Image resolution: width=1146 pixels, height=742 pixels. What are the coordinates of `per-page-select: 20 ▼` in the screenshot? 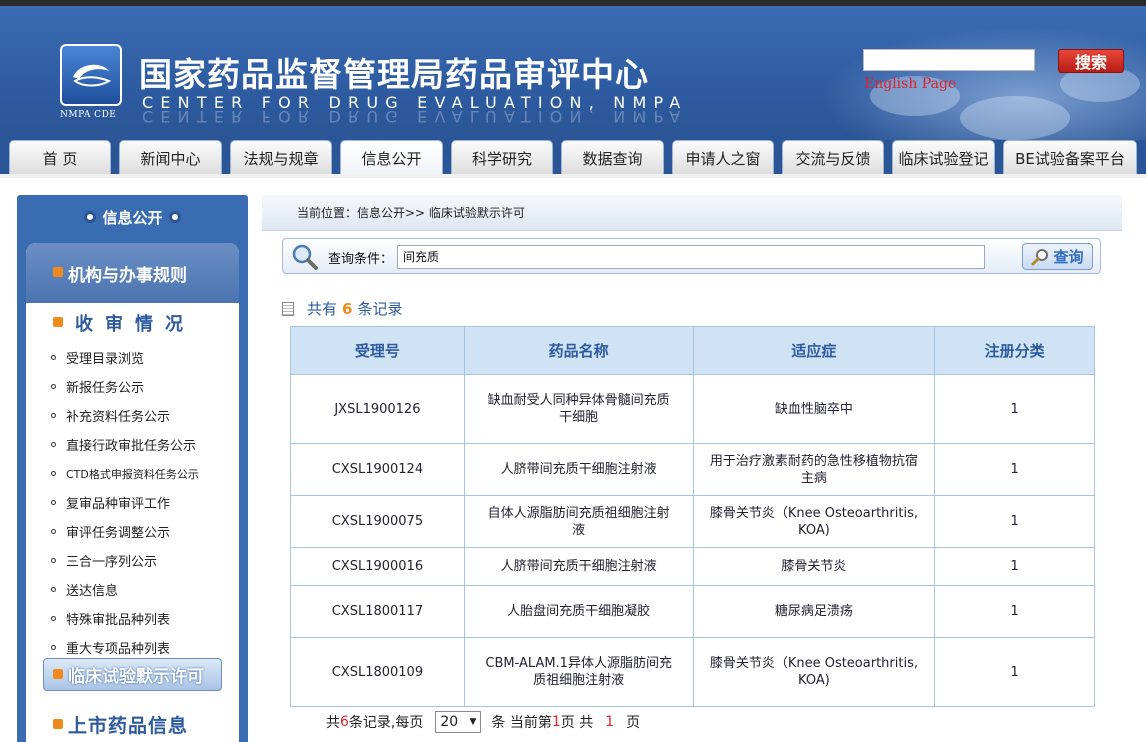 It's located at (458, 722).